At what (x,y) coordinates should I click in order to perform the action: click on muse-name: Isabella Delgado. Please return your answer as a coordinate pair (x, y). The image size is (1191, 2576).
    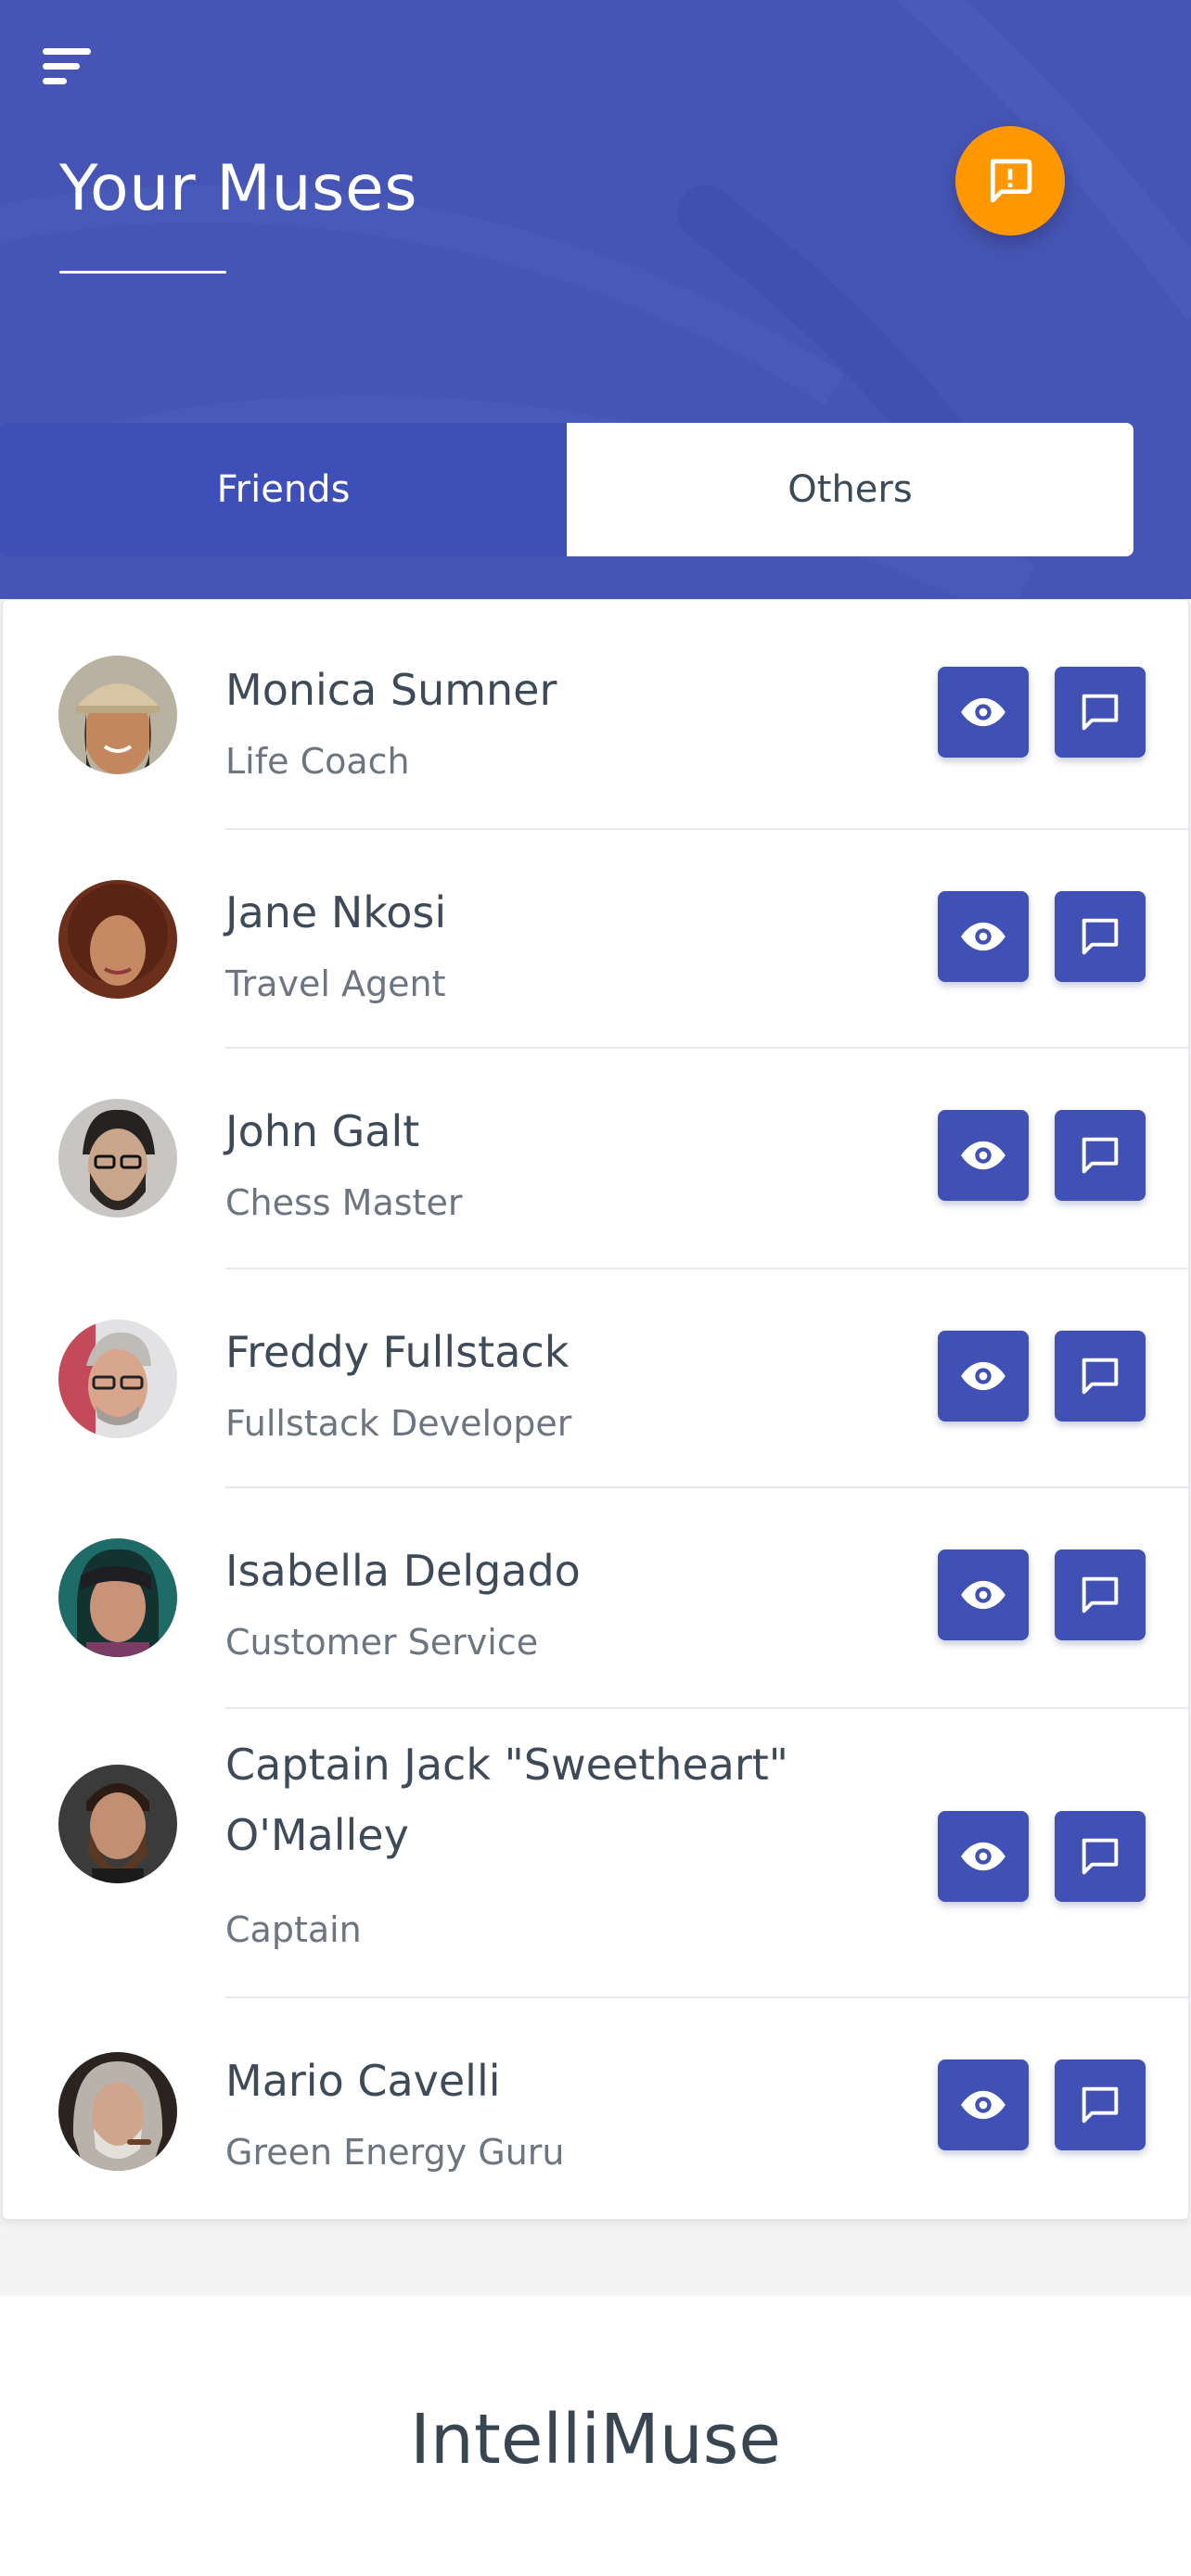
    Looking at the image, I should click on (403, 1571).